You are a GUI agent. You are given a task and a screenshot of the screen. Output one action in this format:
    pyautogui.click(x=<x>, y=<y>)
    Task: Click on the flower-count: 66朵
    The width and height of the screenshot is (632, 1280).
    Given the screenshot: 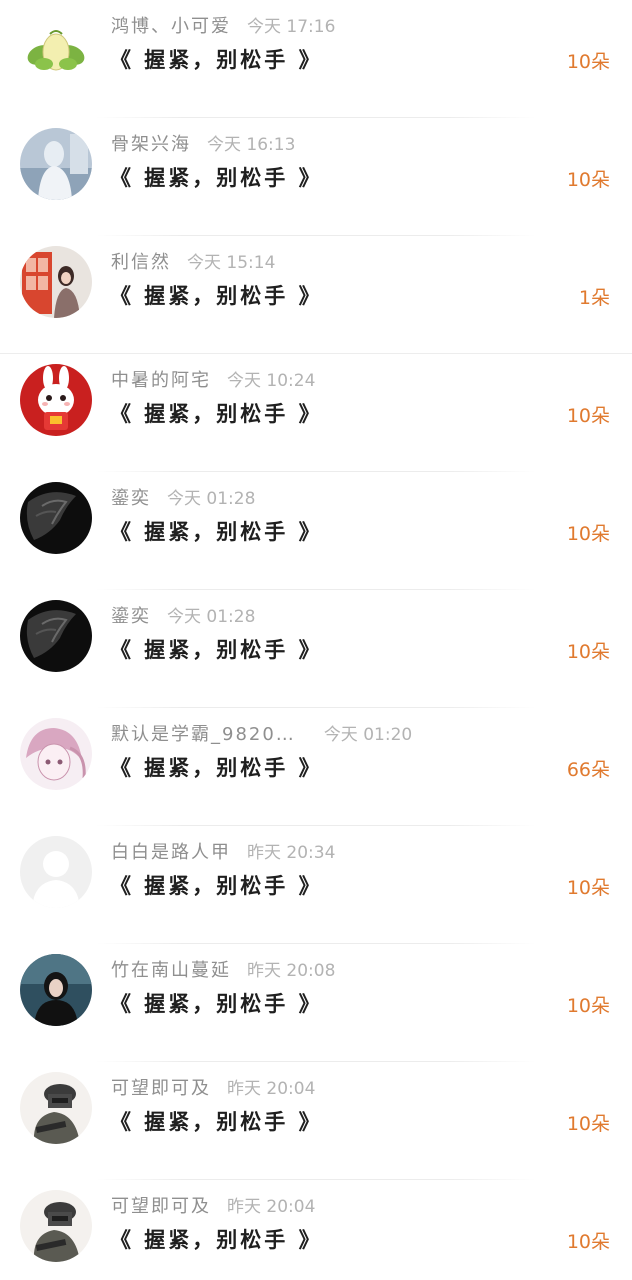 What is the action you would take?
    pyautogui.click(x=588, y=770)
    